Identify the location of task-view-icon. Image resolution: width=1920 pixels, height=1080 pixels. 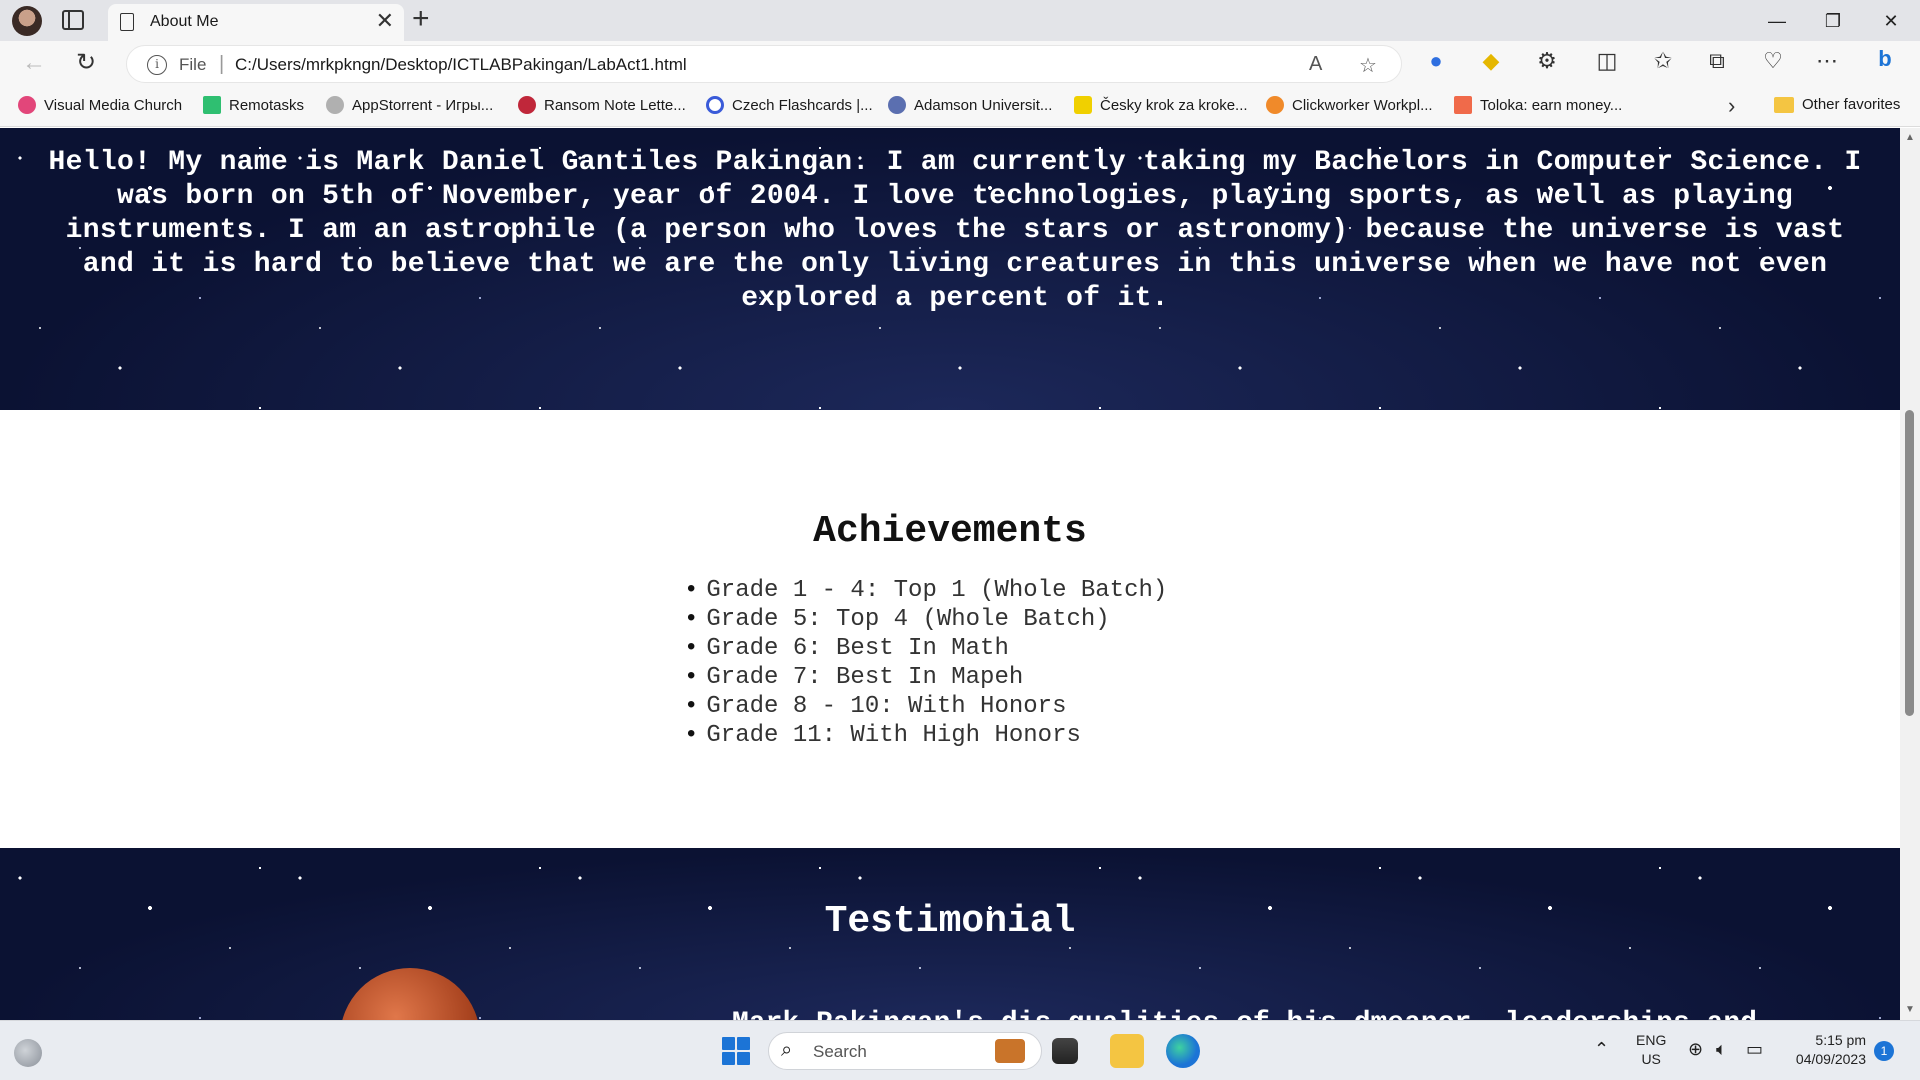
(1065, 1051).